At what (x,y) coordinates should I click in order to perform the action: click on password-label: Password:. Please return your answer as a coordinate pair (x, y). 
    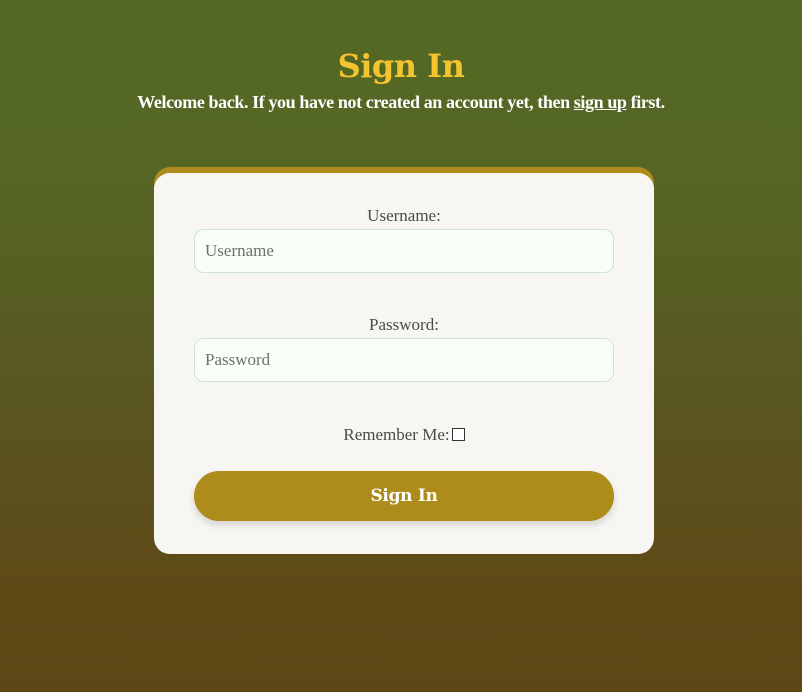
    Looking at the image, I should click on (404, 324).